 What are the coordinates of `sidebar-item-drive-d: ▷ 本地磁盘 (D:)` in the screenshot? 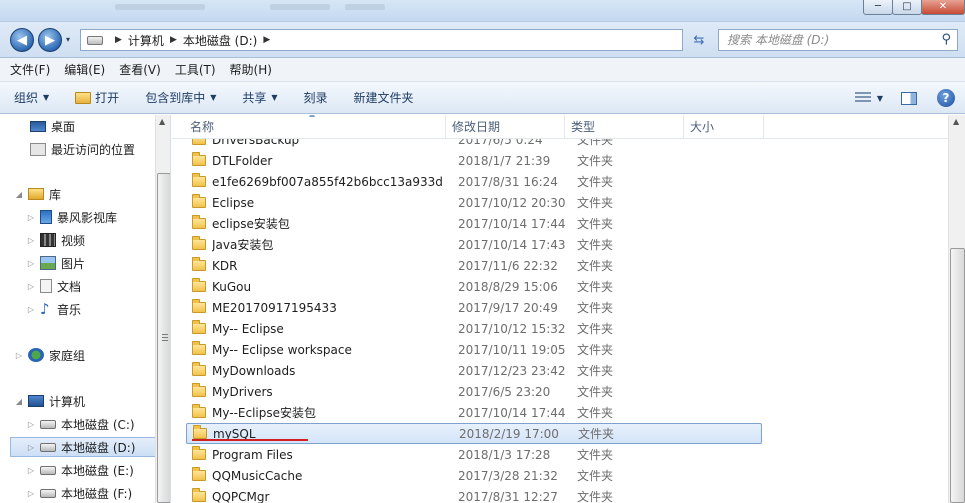 It's located at (83, 447).